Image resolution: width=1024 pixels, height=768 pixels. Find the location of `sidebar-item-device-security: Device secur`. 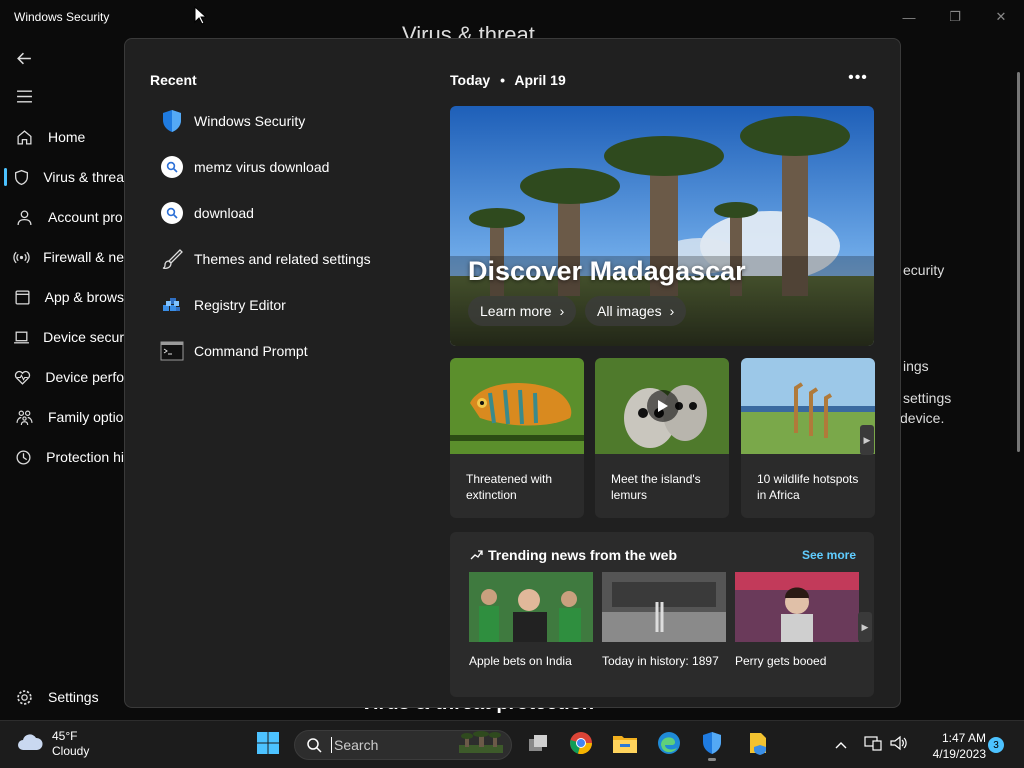

sidebar-item-device-security: Device secur is located at coordinates (62, 337).